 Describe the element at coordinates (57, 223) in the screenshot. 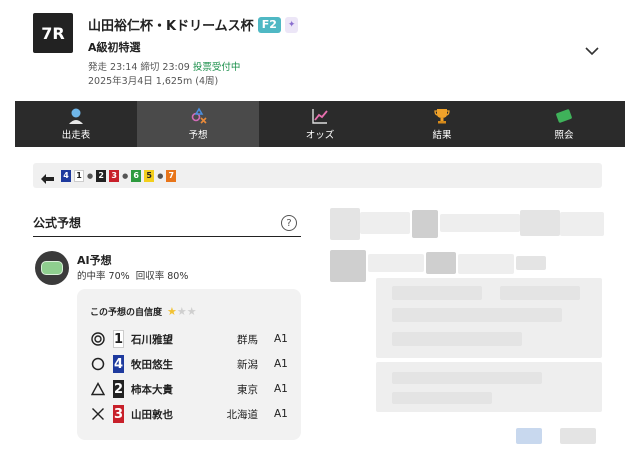

I see `section-title: 公式予想` at that location.